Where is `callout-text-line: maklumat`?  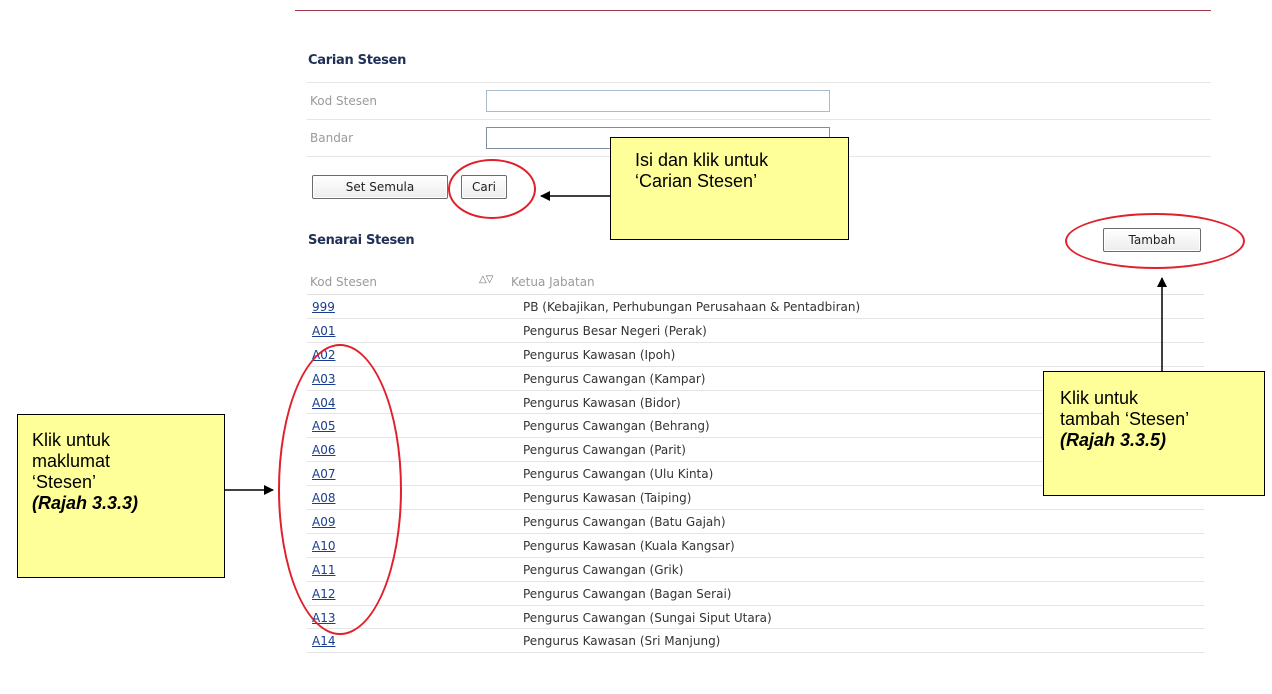
callout-text-line: maklumat is located at coordinates (71, 461).